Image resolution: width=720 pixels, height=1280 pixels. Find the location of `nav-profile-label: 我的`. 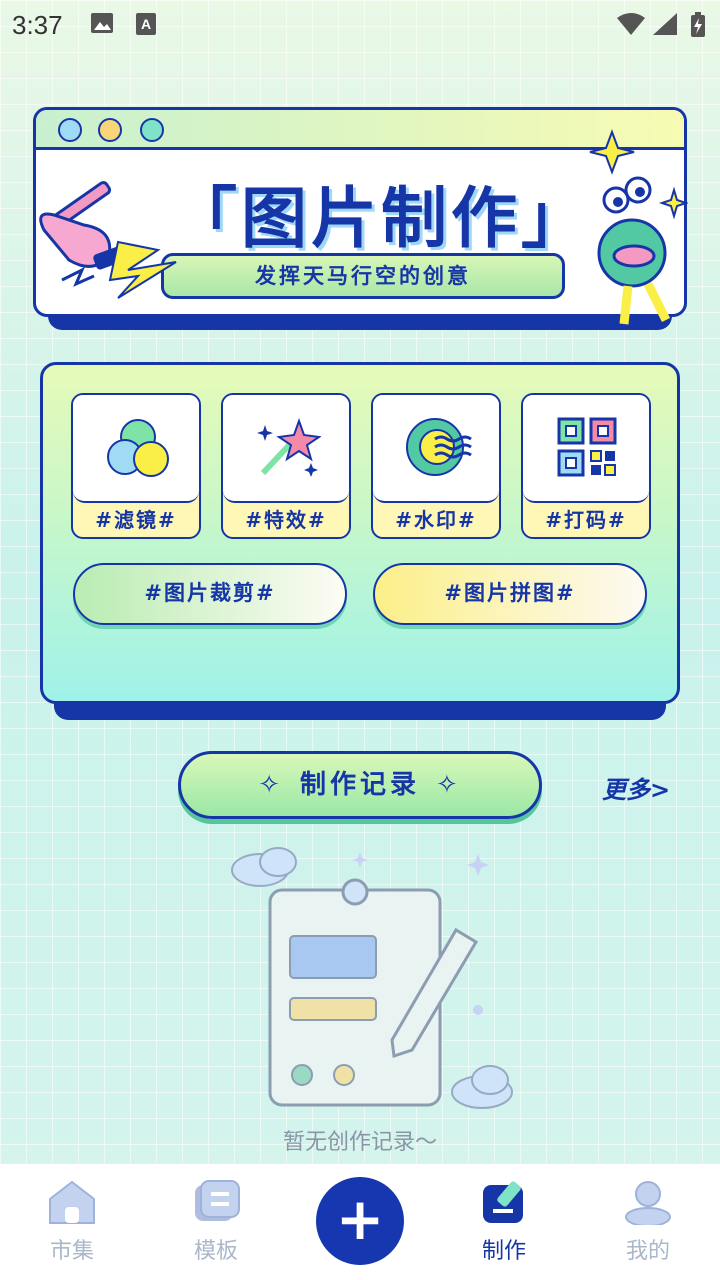

nav-profile-label: 我的 is located at coordinates (647, 1251).